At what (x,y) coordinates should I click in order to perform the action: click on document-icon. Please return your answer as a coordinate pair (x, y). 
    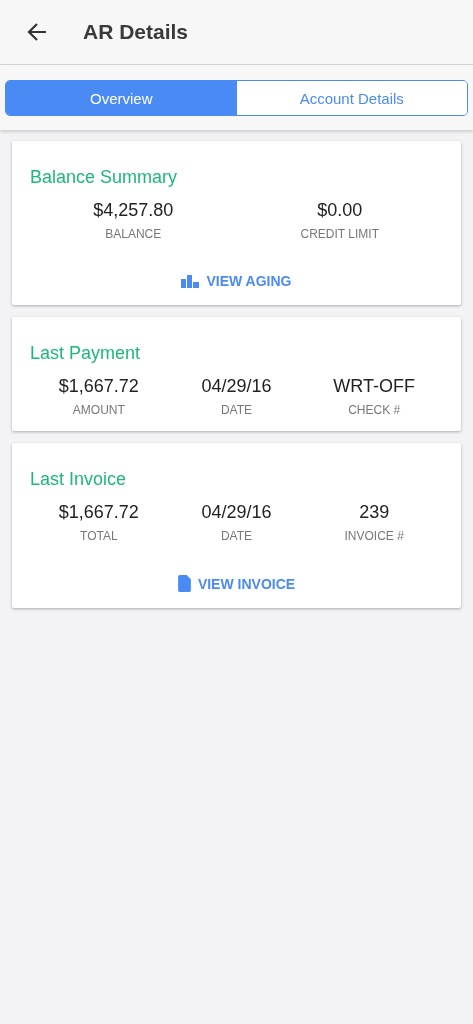
    Looking at the image, I should click on (184, 583).